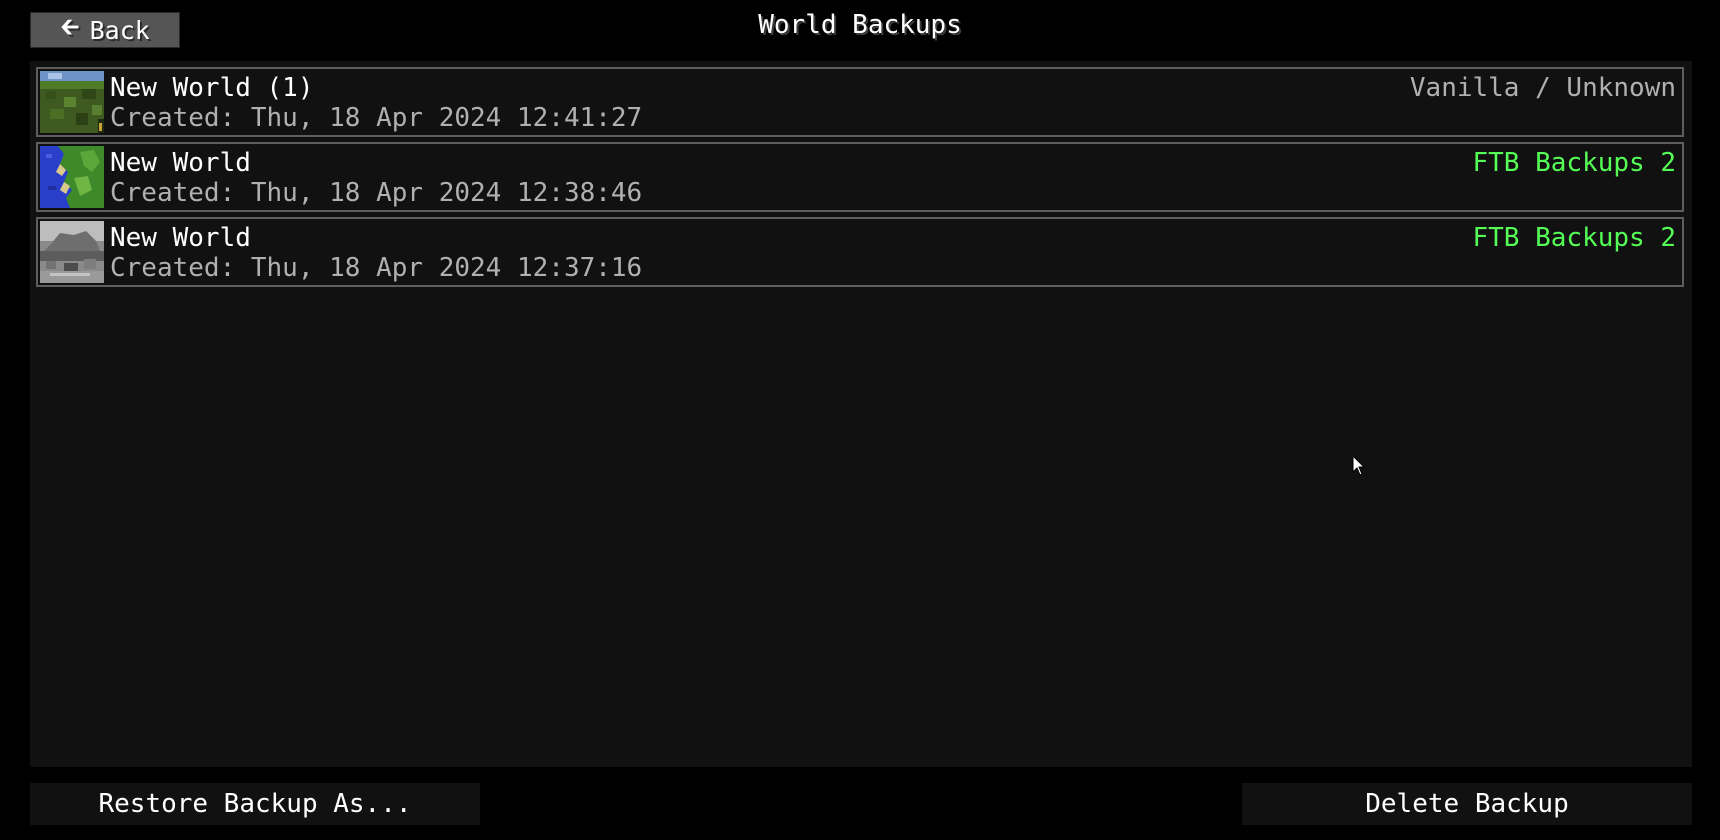 This screenshot has height=840, width=1720. I want to click on back-button: 🡰 Back, so click(105, 30).